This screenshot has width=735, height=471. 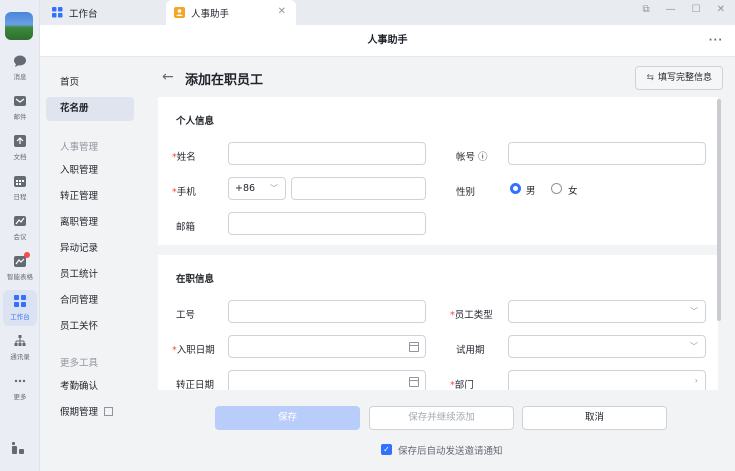 I want to click on fill-complete-info-button: ⇆ 填写完整信息, so click(x=679, y=78).